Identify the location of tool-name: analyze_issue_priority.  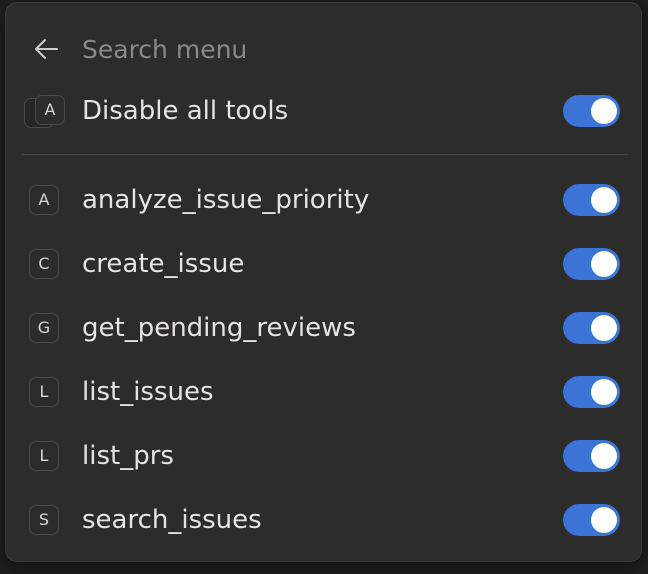
(226, 200).